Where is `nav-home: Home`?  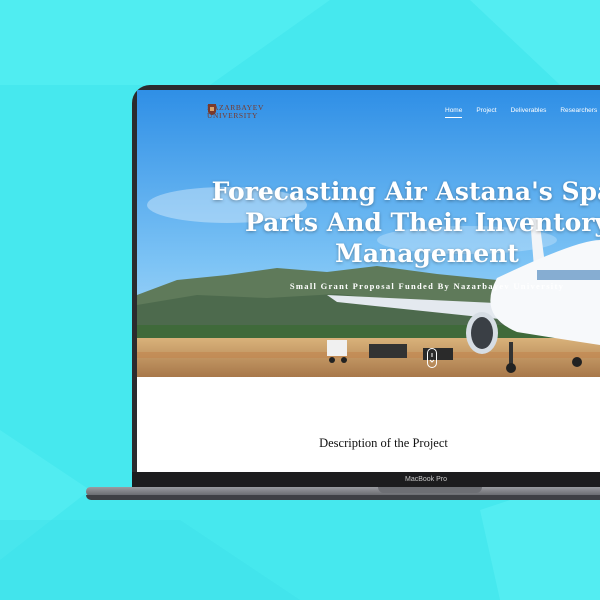 nav-home: Home is located at coordinates (454, 112).